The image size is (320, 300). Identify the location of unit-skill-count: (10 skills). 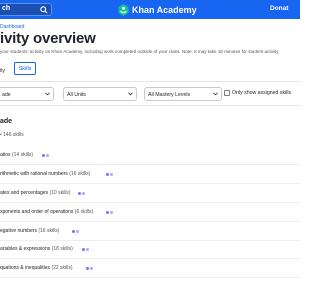
(60, 193).